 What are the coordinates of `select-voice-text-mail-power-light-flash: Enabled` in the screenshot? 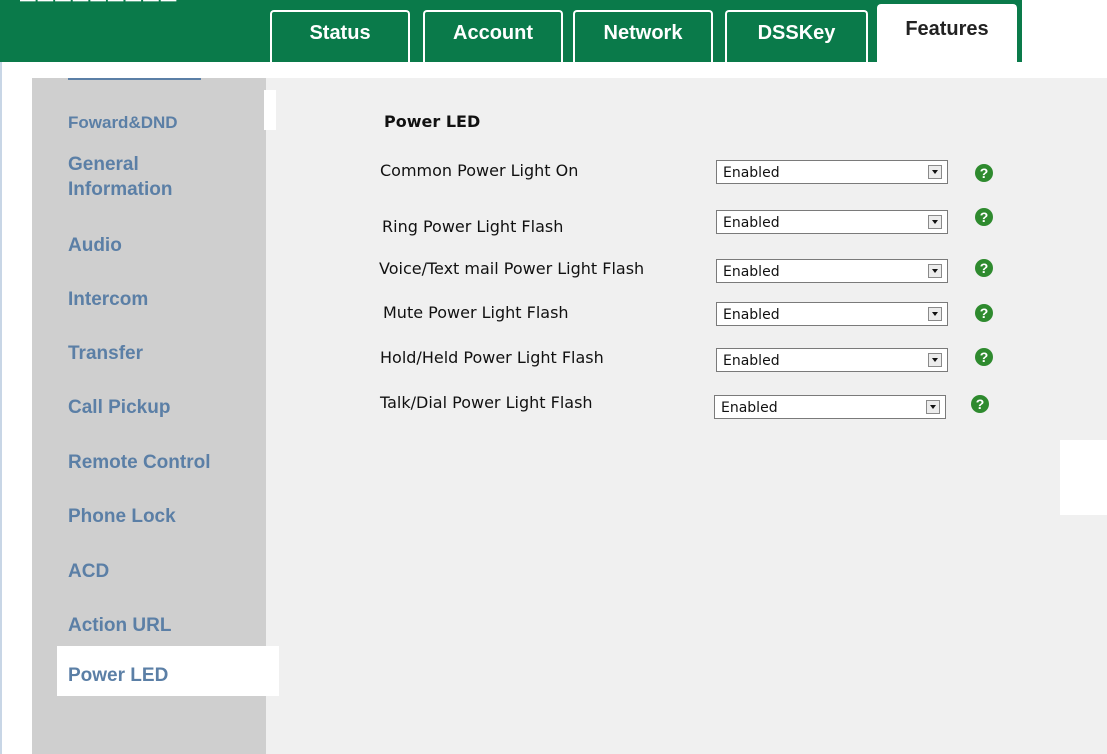 It's located at (832, 271).